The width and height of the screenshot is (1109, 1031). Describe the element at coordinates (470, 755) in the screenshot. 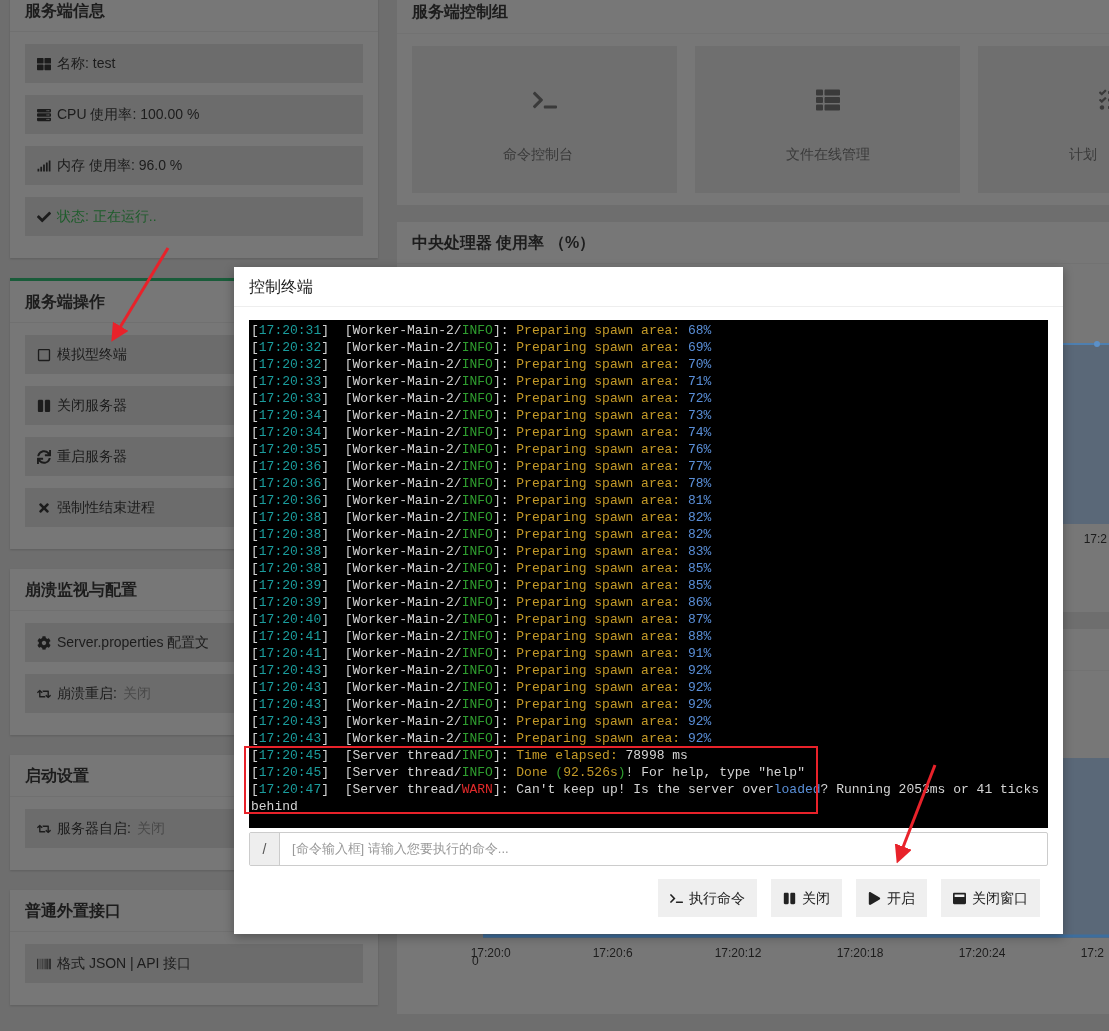

I see `log-line: [17:20:45] [Server thread/INFO]: Time elapsed: 78998 ms` at that location.